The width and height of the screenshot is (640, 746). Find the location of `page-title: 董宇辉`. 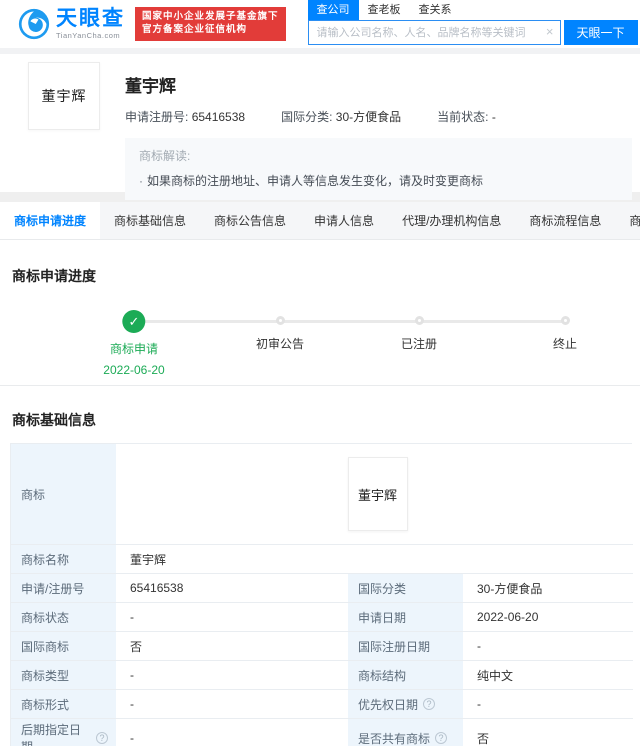

page-title: 董宇辉 is located at coordinates (150, 86).